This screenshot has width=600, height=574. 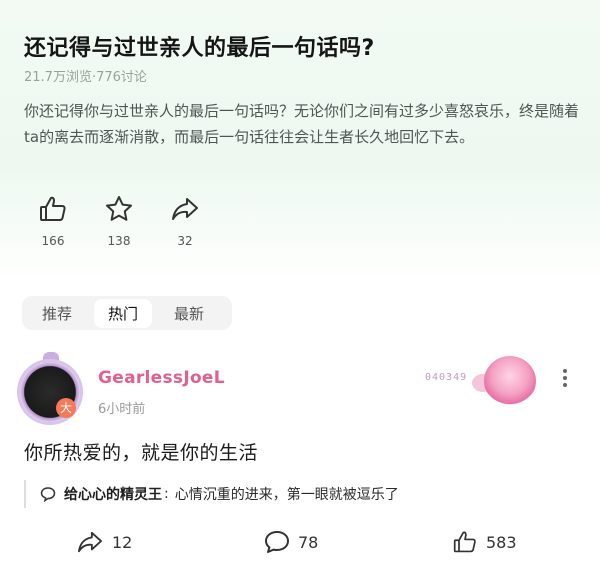 What do you see at coordinates (123, 313) in the screenshot?
I see `tab-hot: 热门` at bounding box center [123, 313].